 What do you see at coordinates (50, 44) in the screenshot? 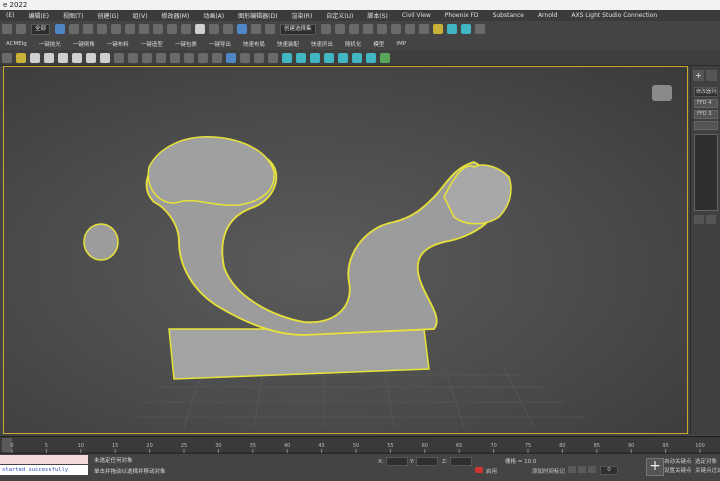
I see `one-click-polish-button: 一键抛光` at bounding box center [50, 44].